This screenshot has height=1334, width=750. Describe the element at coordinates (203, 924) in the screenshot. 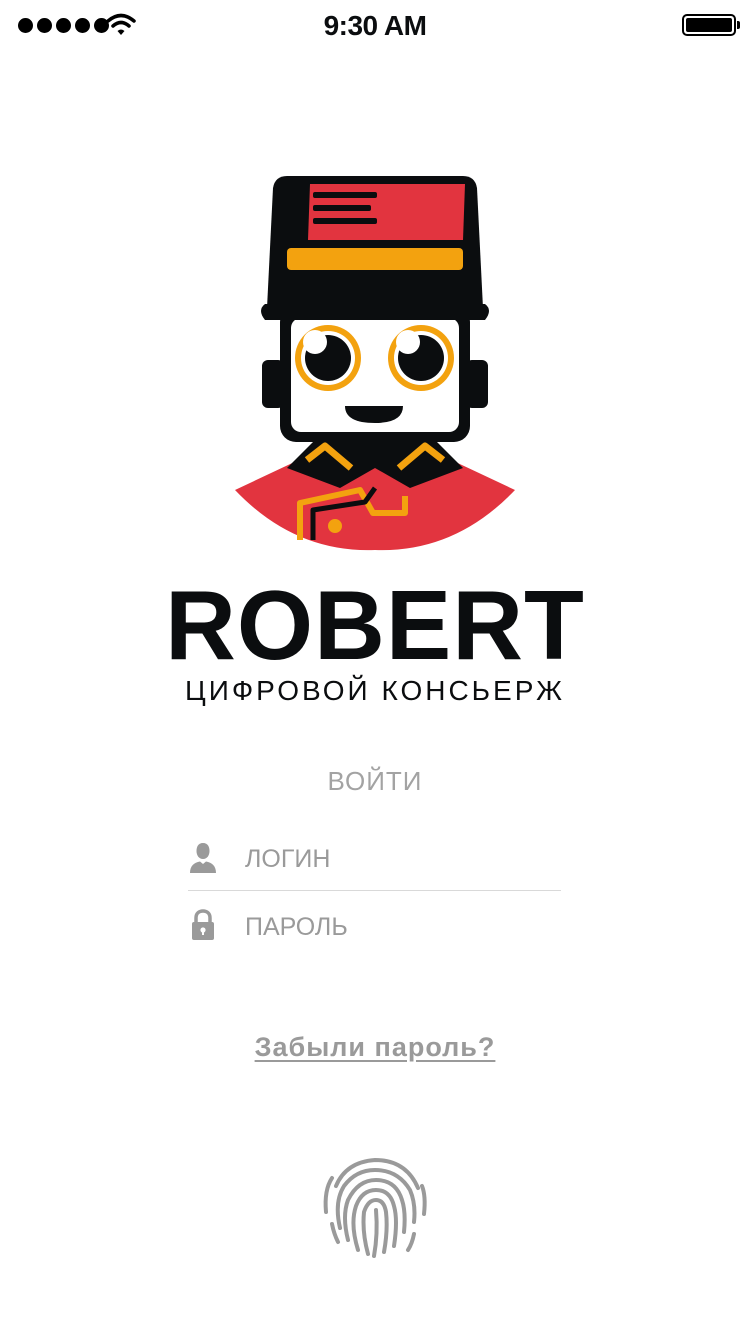

I see `lock-icon` at that location.